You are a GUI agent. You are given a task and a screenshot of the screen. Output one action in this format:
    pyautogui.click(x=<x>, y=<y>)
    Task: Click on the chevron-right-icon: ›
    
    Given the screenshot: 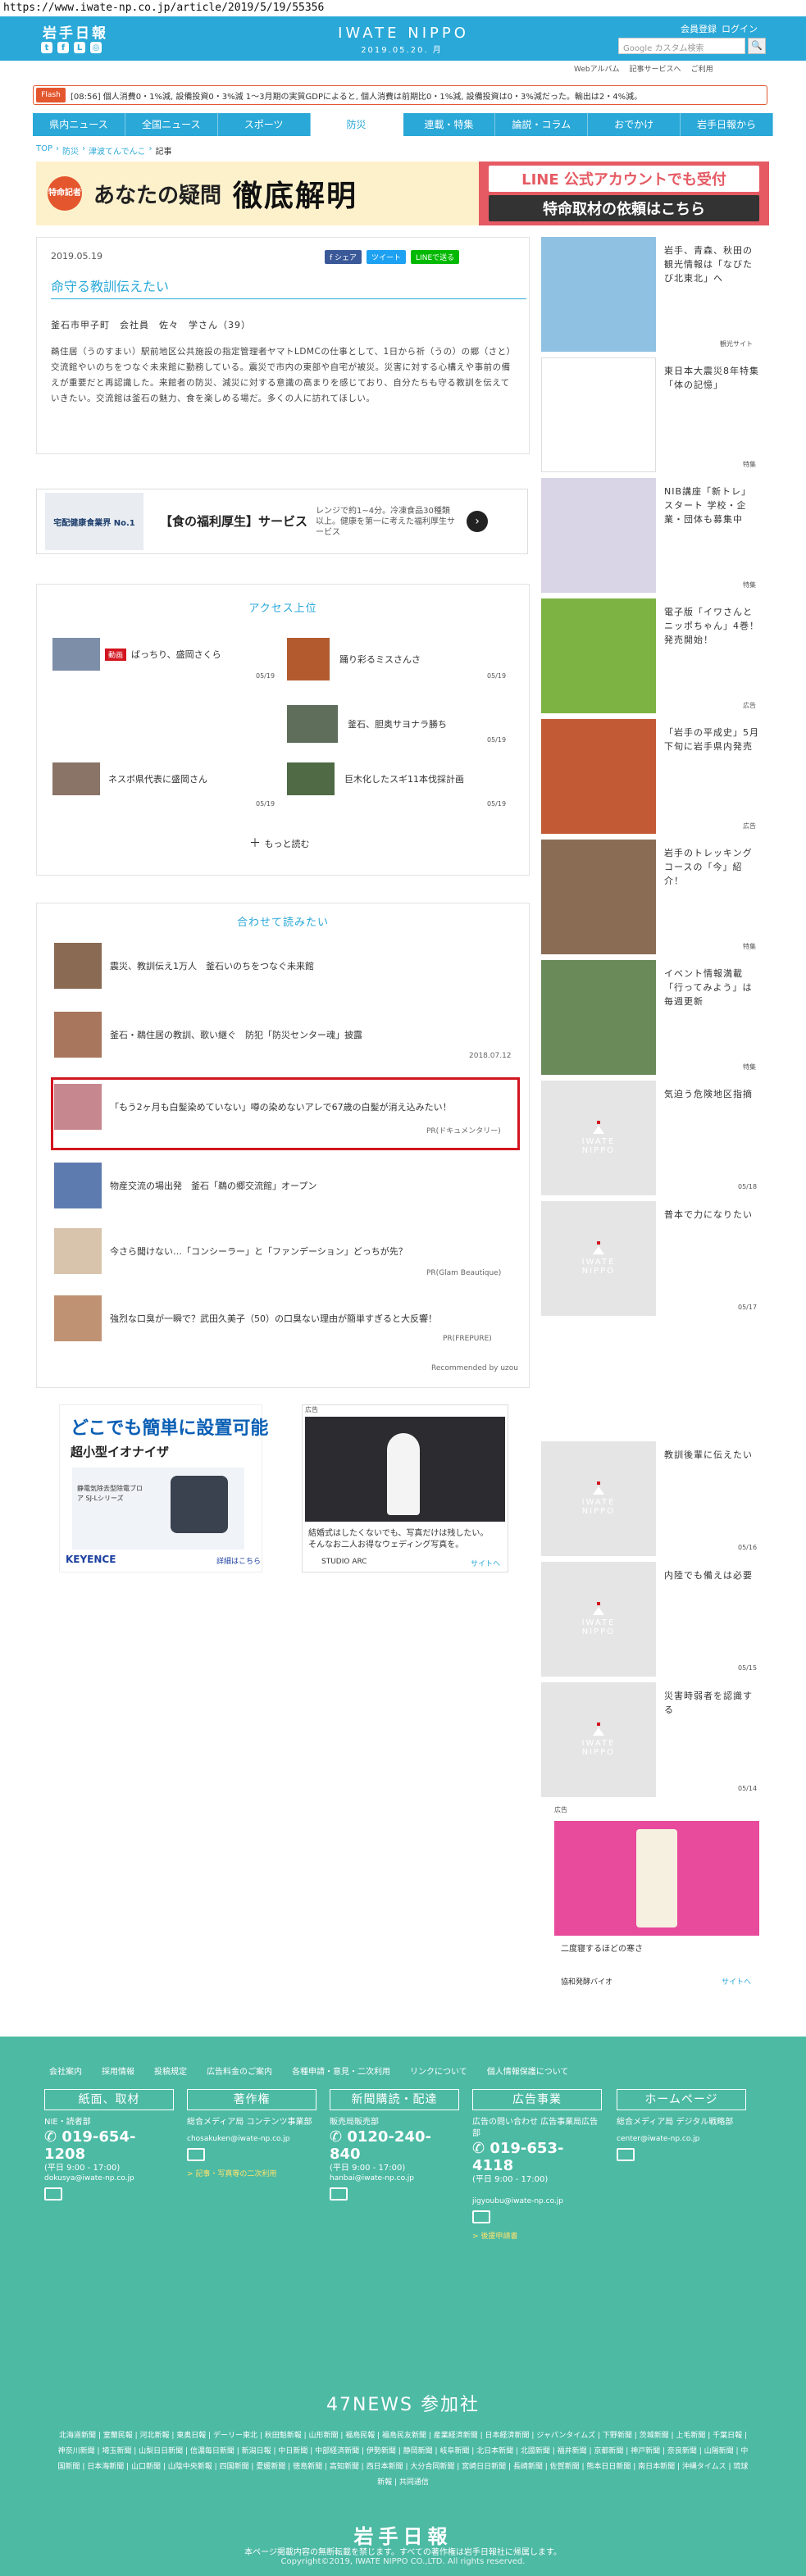 What is the action you would take?
    pyautogui.click(x=477, y=521)
    